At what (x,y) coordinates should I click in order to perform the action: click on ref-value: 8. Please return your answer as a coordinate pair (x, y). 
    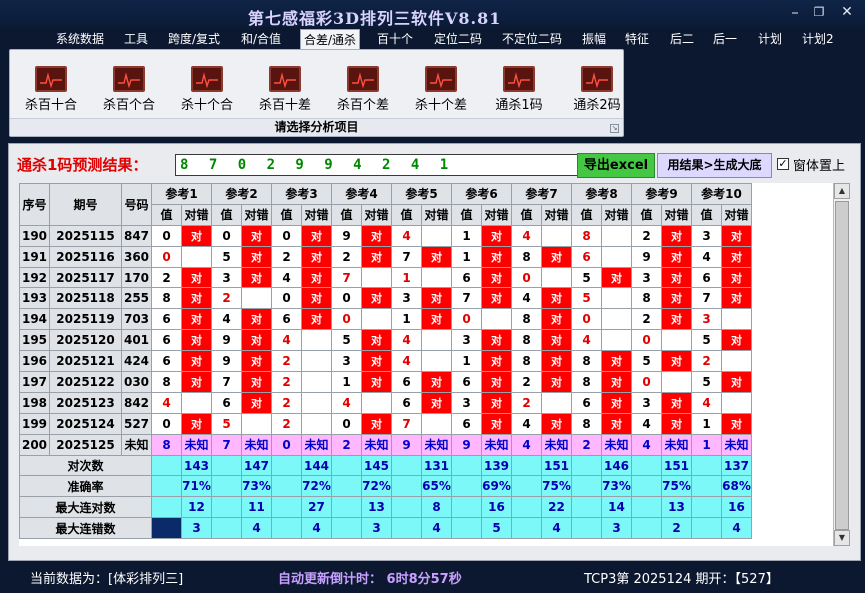
    Looking at the image, I should click on (166, 298).